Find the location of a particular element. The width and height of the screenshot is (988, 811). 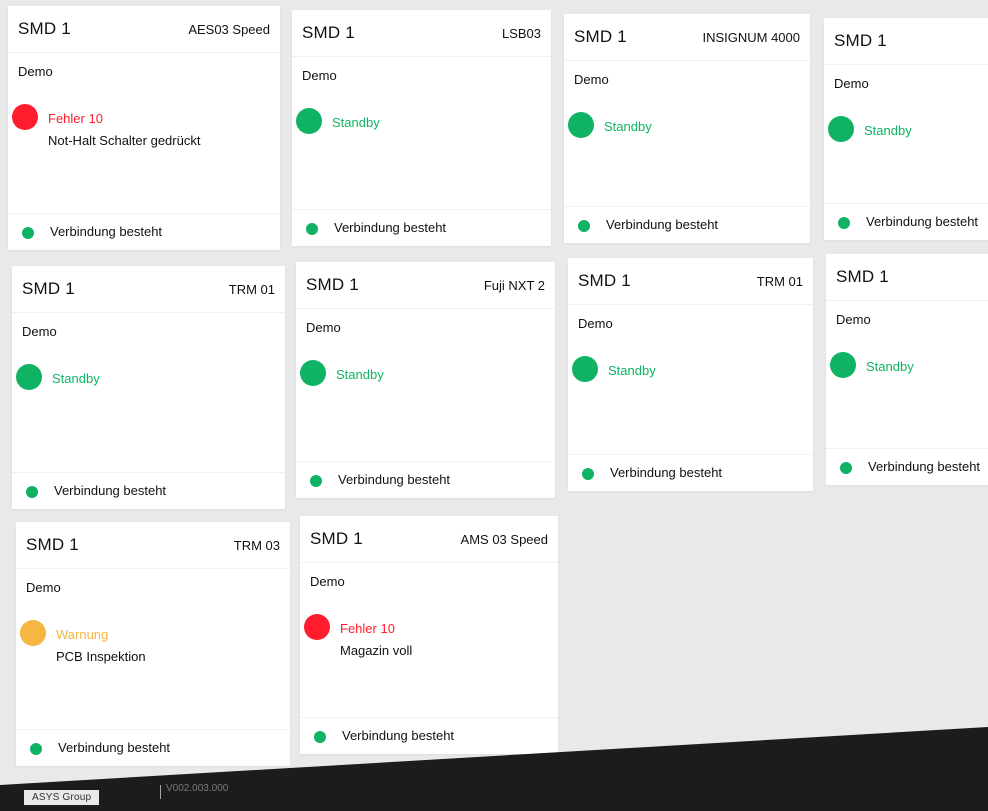

version-label: V002.003.000 is located at coordinates (197, 788).